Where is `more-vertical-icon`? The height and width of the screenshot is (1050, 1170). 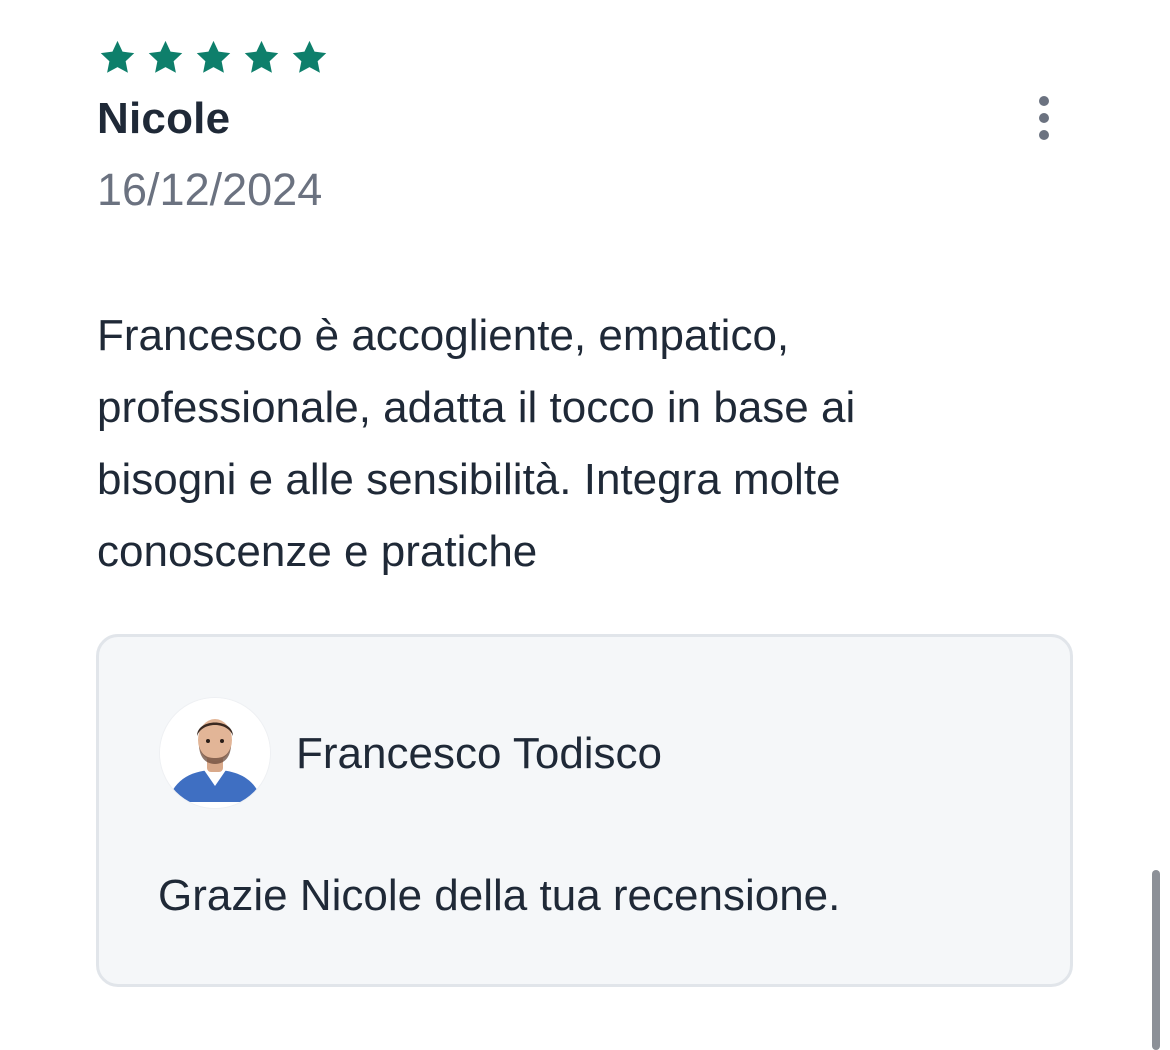
more-vertical-icon is located at coordinates (1044, 101).